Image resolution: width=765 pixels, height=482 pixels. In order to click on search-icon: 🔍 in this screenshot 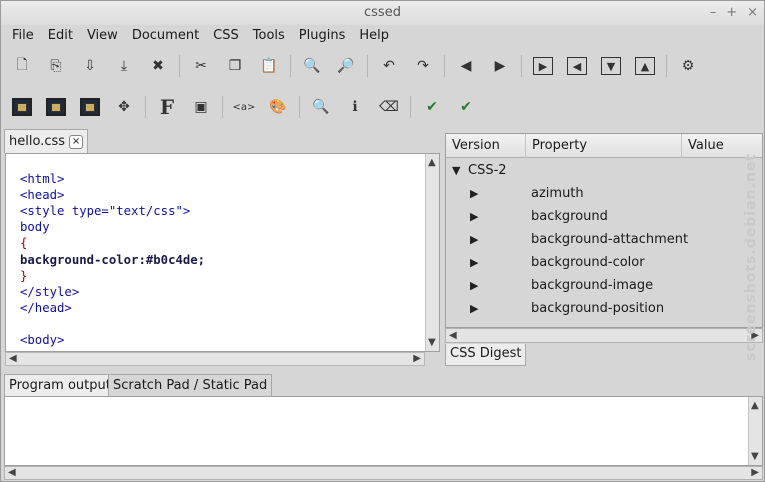, I will do `click(312, 66)`.